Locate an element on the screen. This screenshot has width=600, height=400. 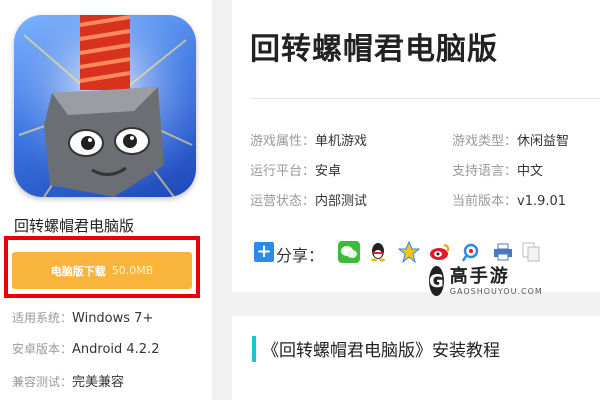
meta-row-android: 安卓版本：Android 4.2.2 is located at coordinates (86, 348).